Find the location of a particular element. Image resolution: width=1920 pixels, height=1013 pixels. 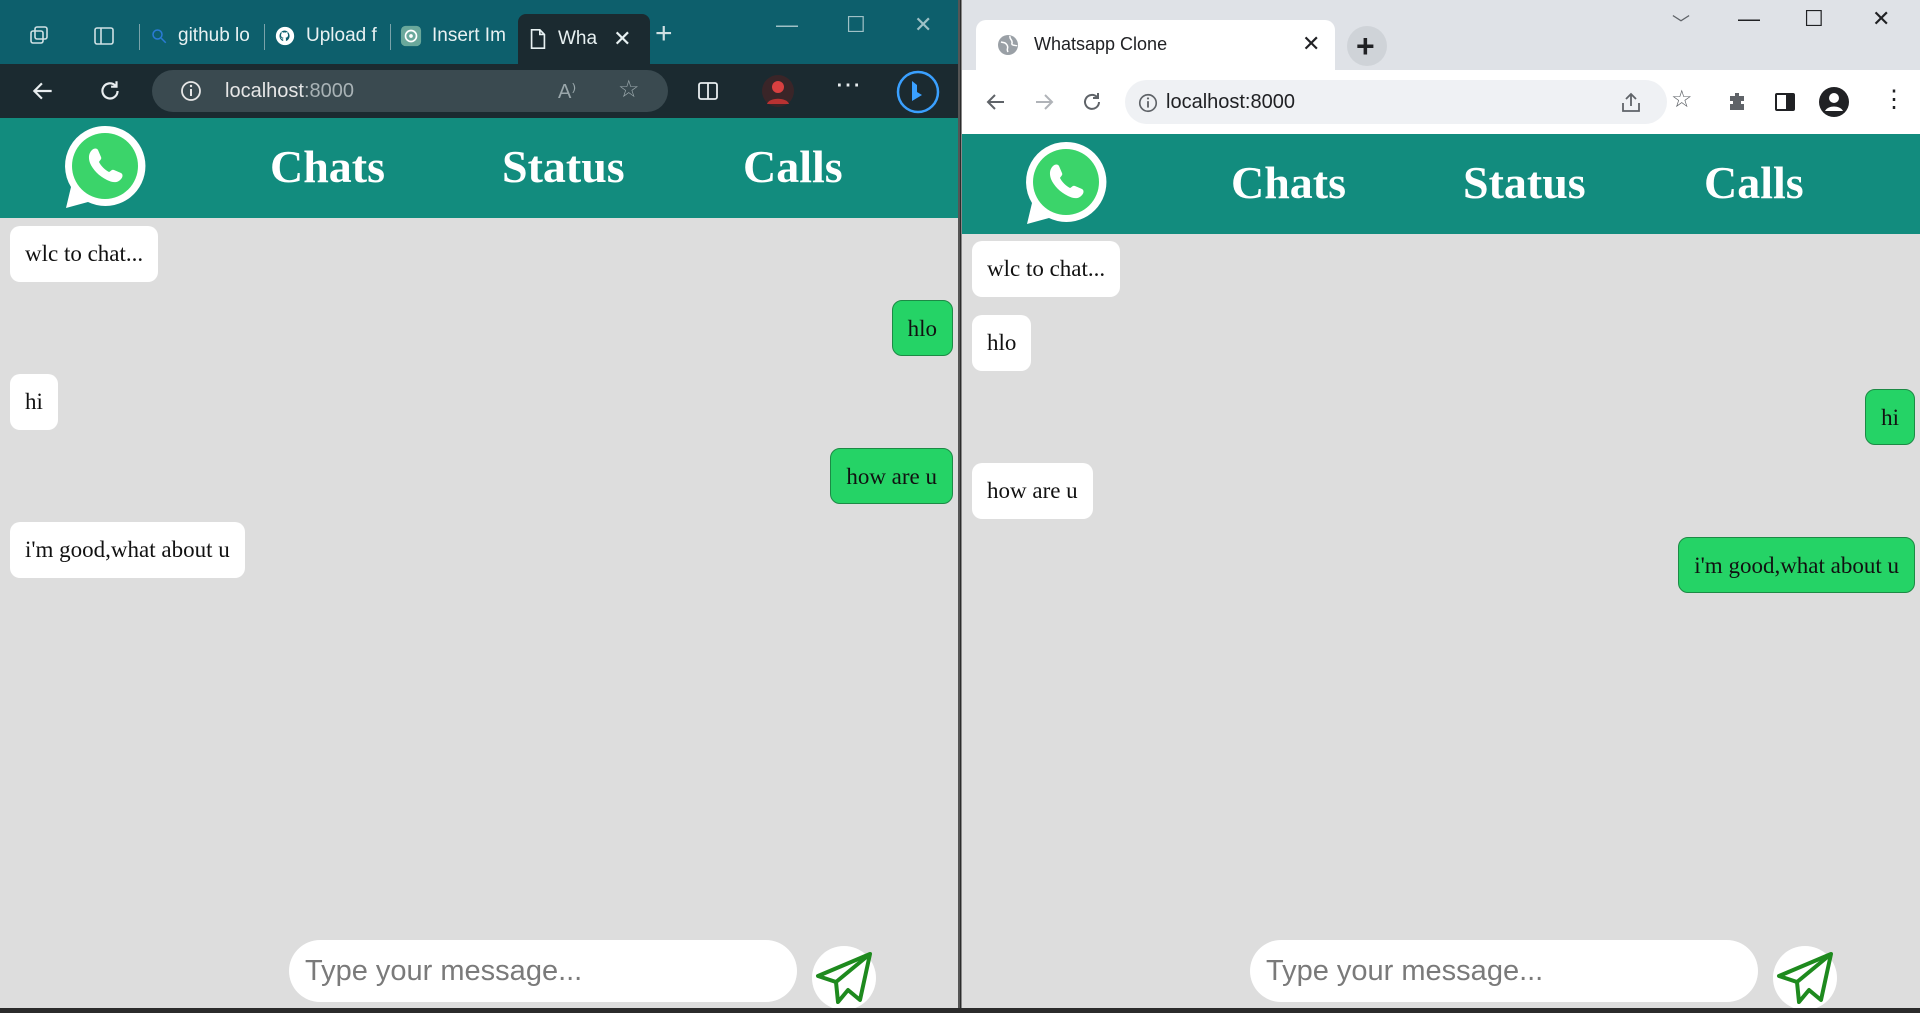

chrome-address-bar: localhost:8000 is located at coordinates (1396, 102).